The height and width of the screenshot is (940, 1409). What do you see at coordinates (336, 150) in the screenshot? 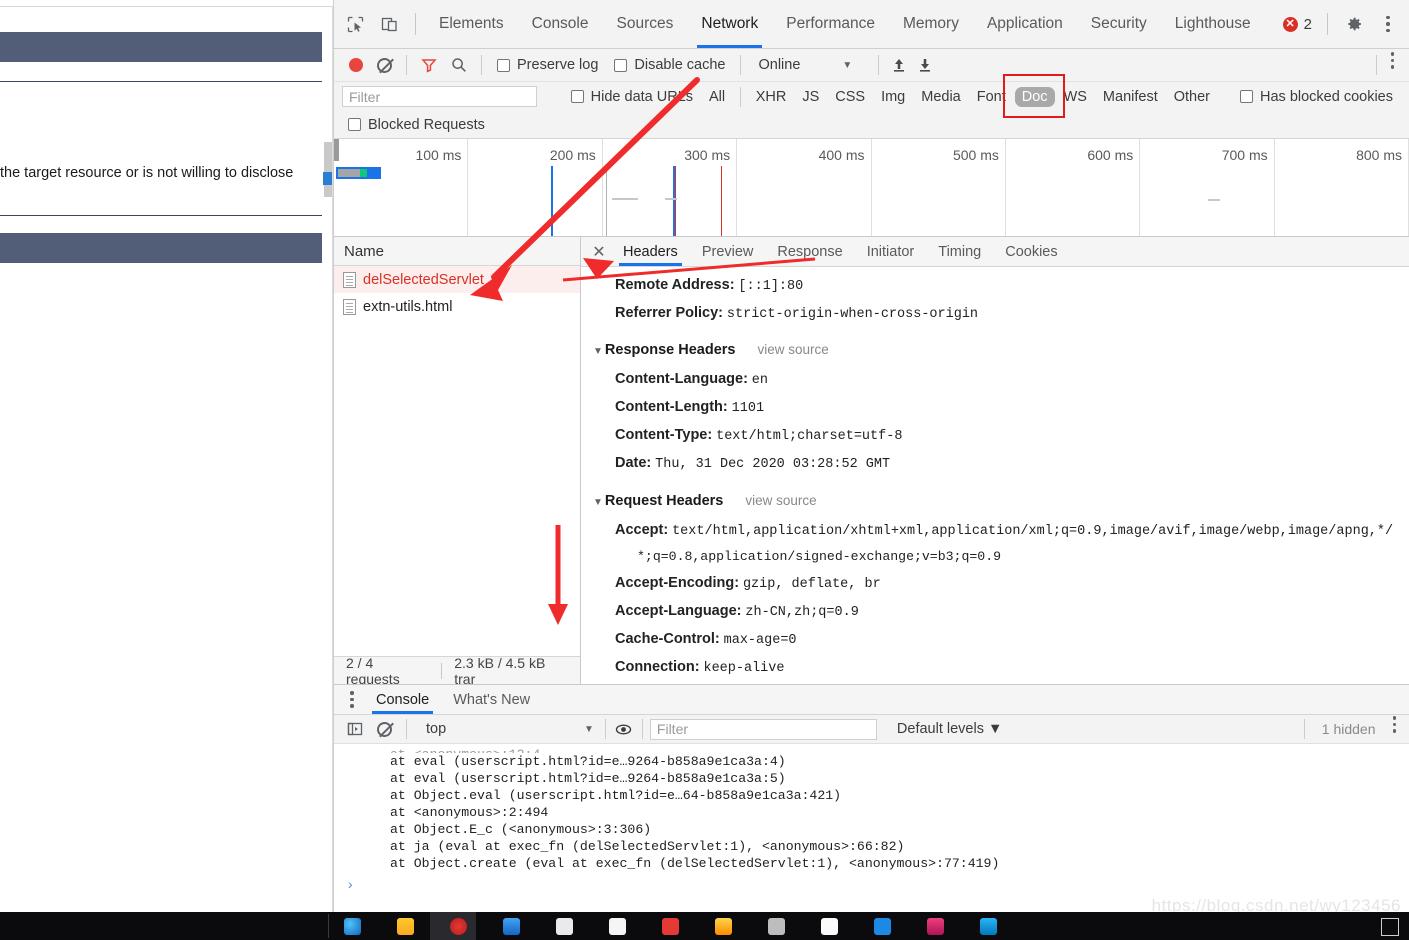
I see `overview-left-handle` at bounding box center [336, 150].